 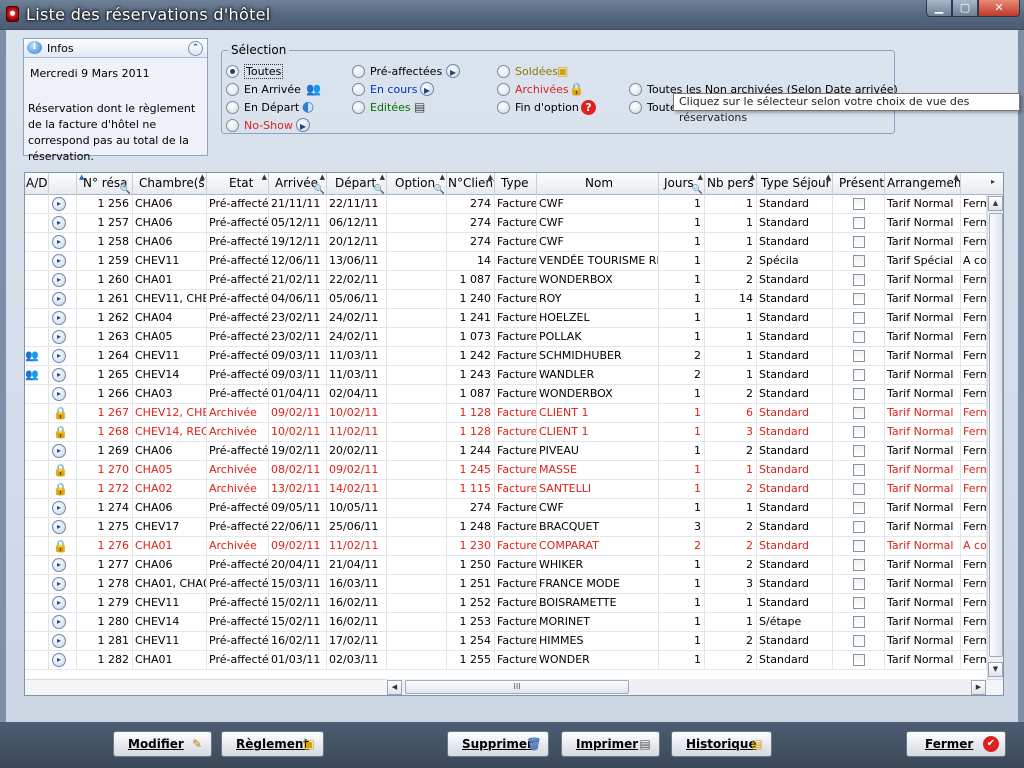 What do you see at coordinates (995, 203) in the screenshot?
I see `scroll-up-button: ▲` at bounding box center [995, 203].